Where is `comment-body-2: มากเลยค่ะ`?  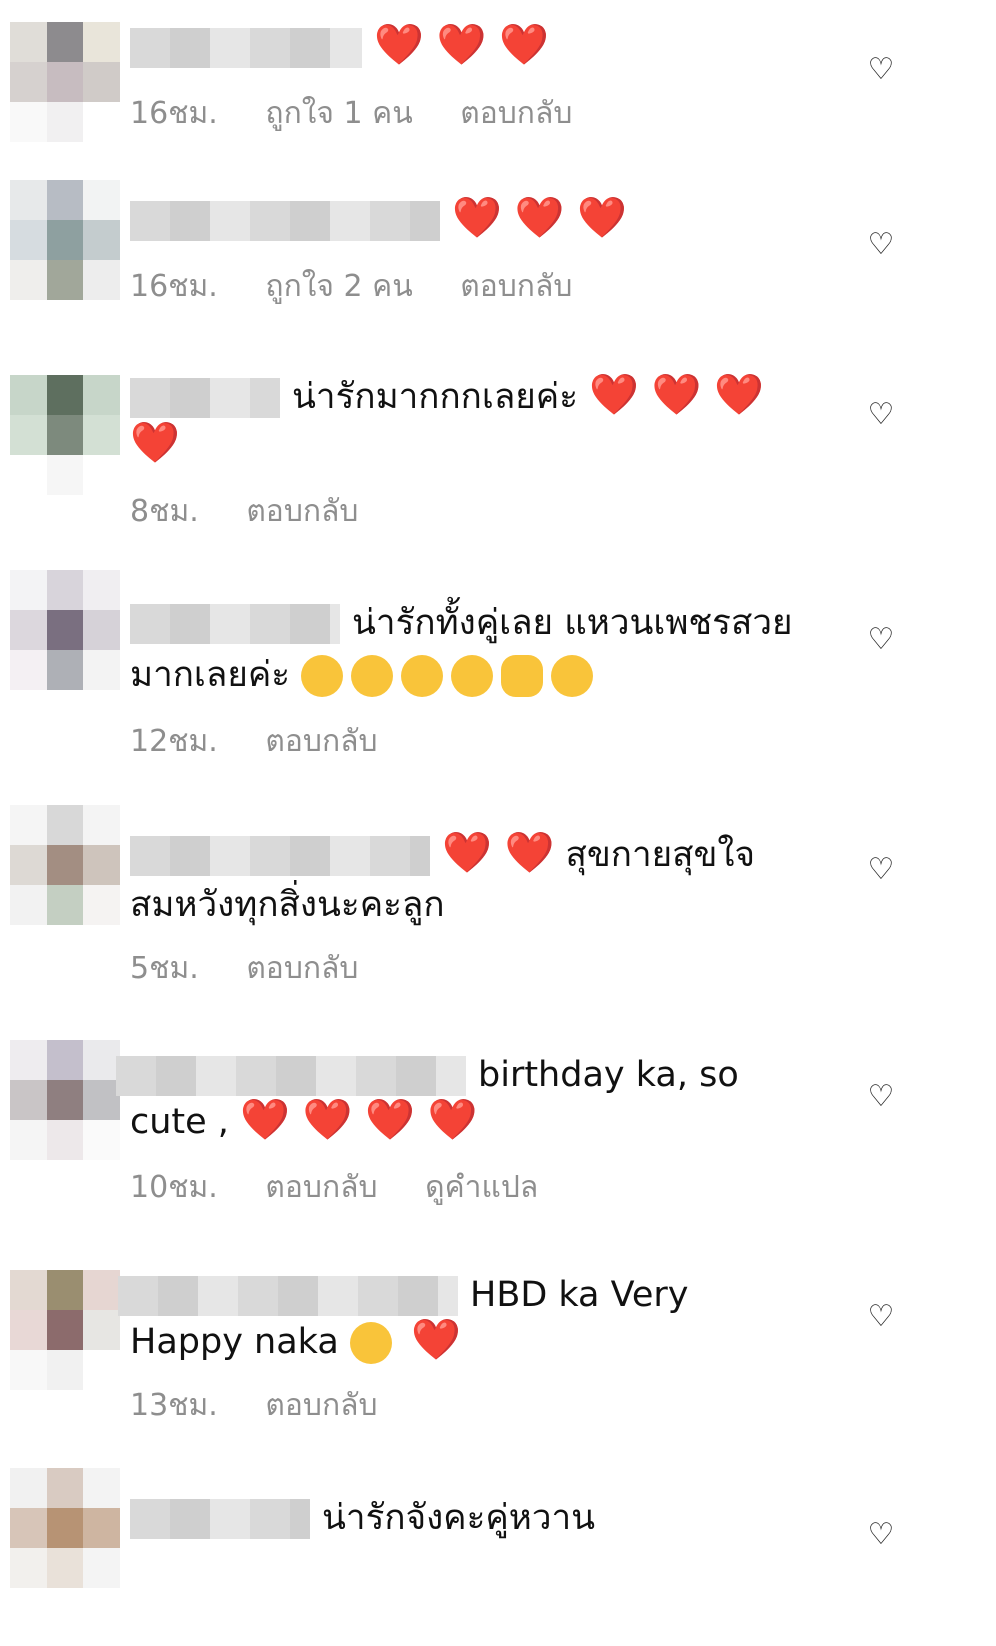
comment-body-2: มากเลยค่ะ is located at coordinates (210, 675).